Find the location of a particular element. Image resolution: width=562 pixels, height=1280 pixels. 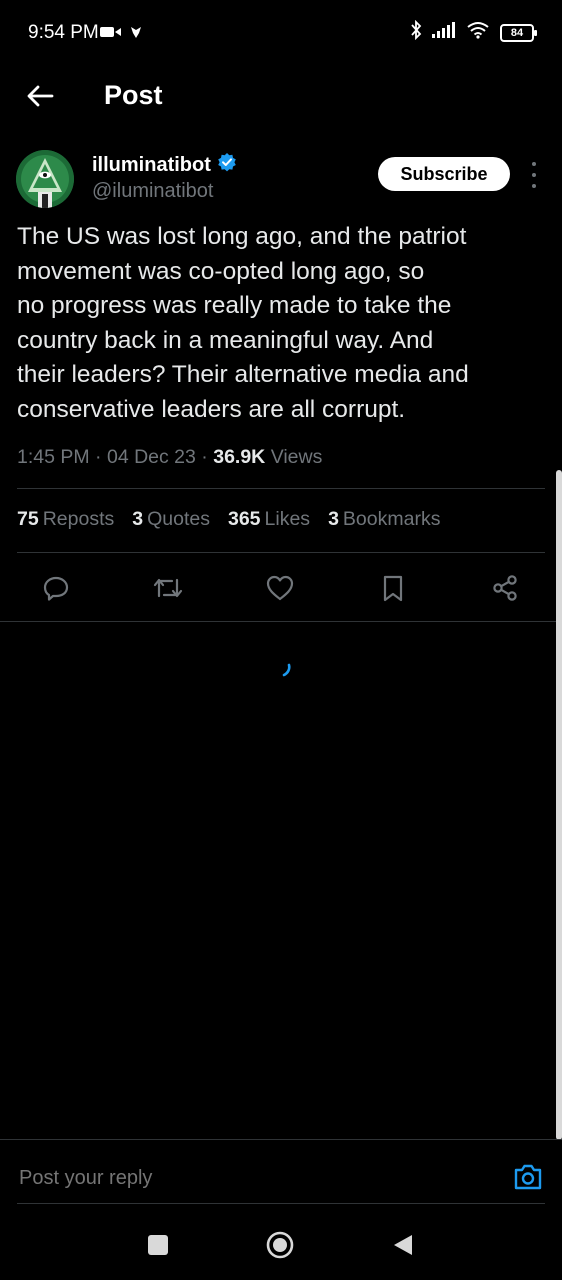

verified-badge-icon is located at coordinates (227, 165).